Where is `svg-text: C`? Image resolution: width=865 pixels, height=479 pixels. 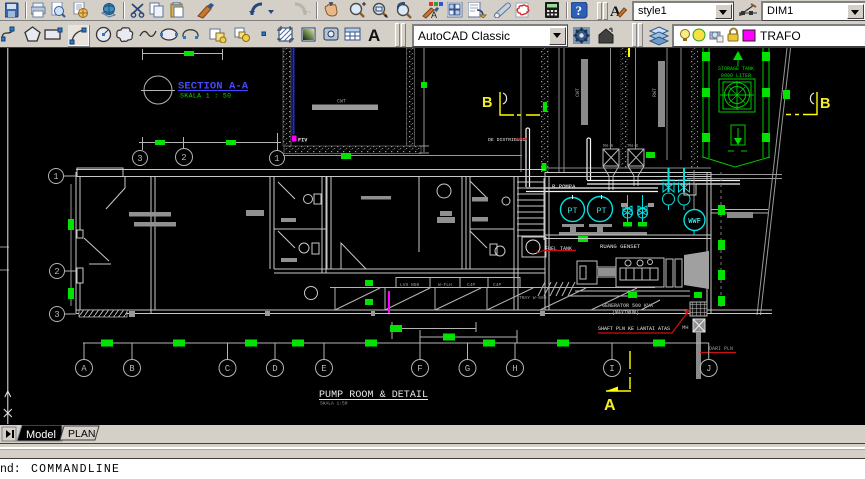
svg-text: C is located at coordinates (228, 369).